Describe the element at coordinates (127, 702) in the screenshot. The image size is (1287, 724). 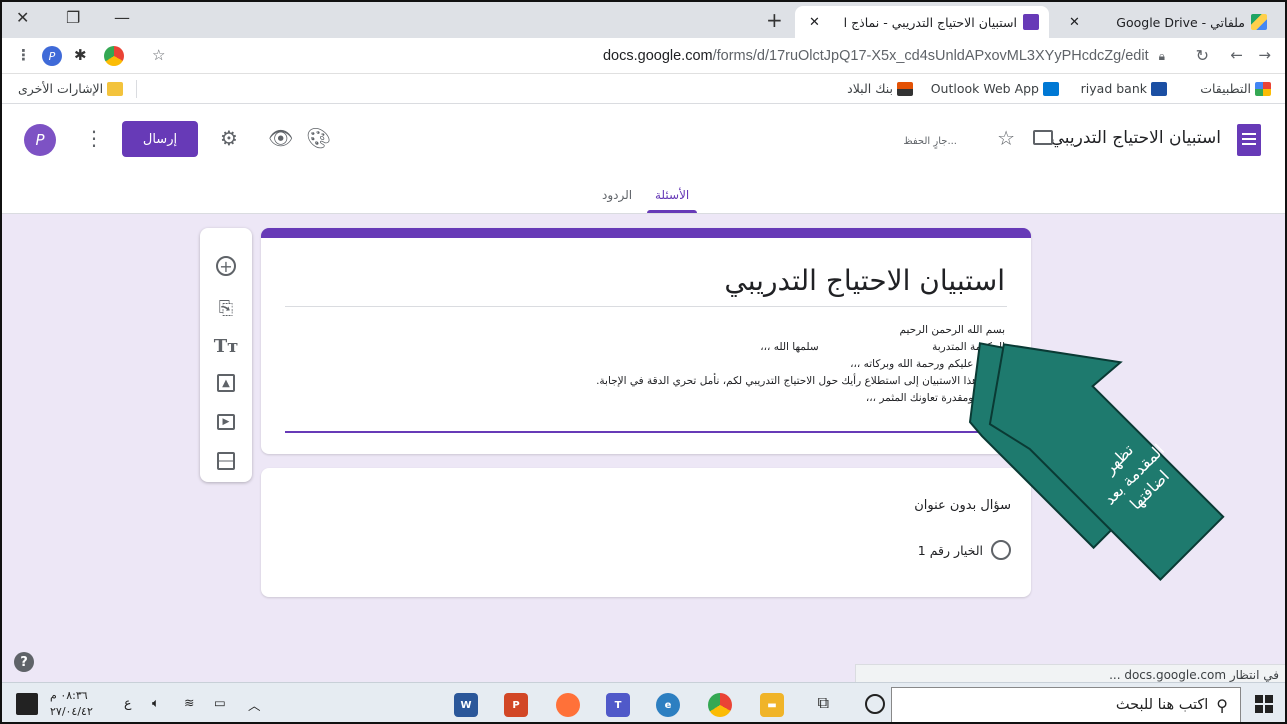
I see `language-indicator: ع` at that location.